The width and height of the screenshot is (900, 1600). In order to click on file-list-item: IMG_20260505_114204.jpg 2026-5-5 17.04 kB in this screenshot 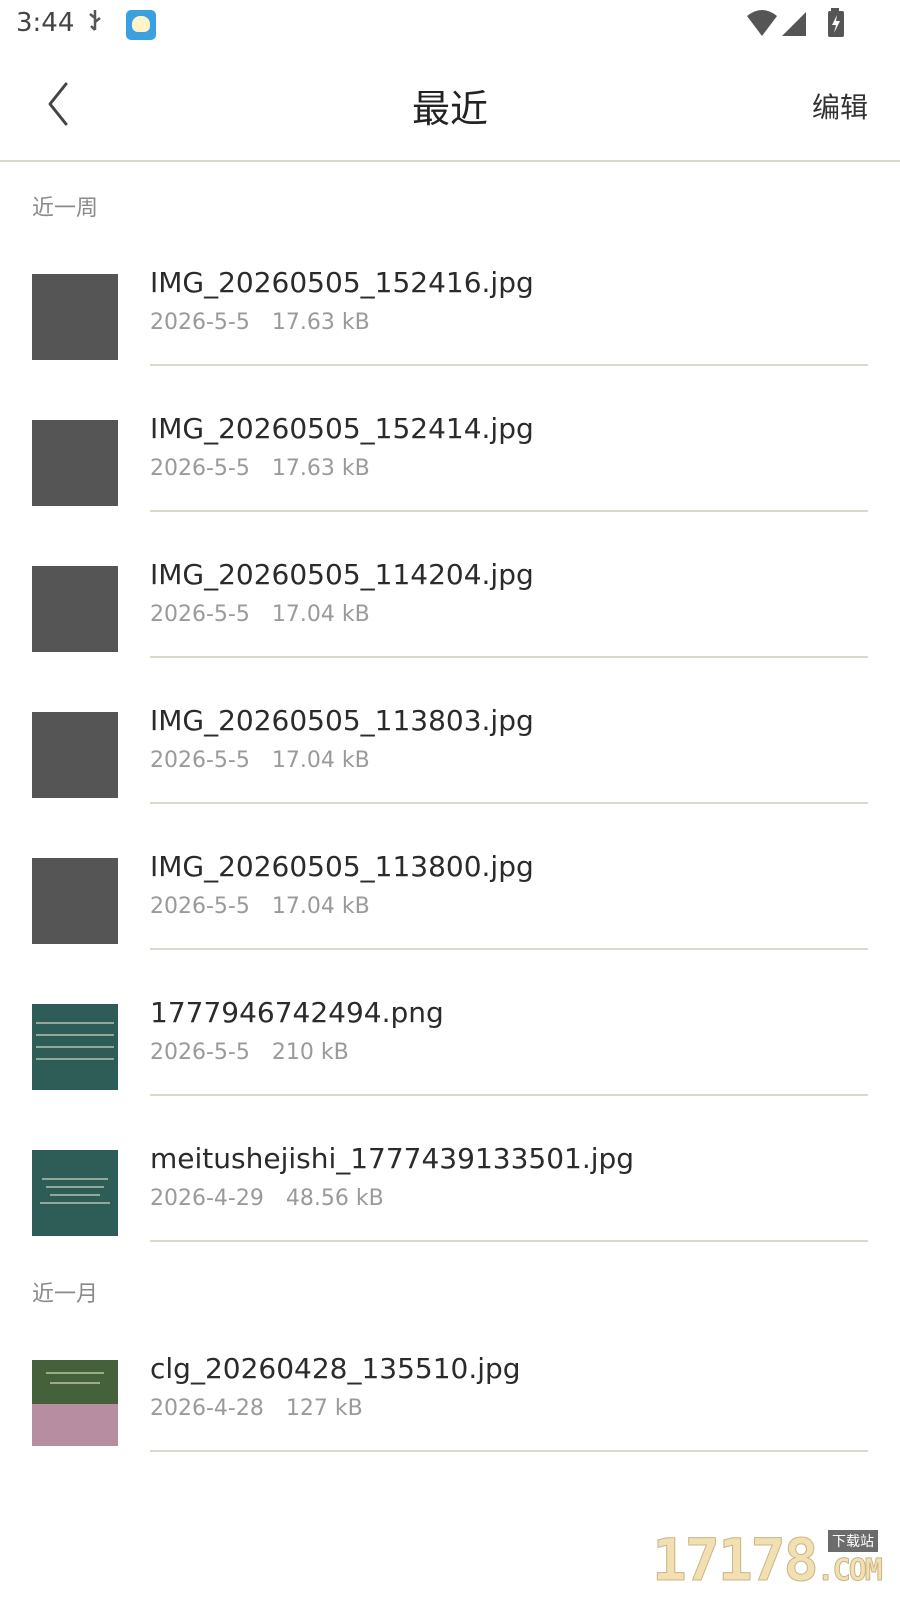, I will do `click(450, 632)`.